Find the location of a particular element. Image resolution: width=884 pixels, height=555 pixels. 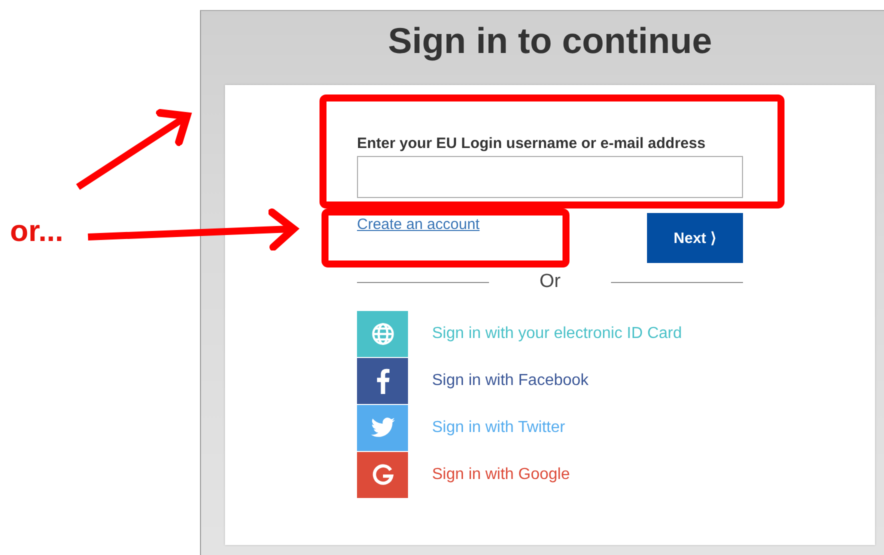

provider-link: Sign in with Twitter is located at coordinates (499, 428).